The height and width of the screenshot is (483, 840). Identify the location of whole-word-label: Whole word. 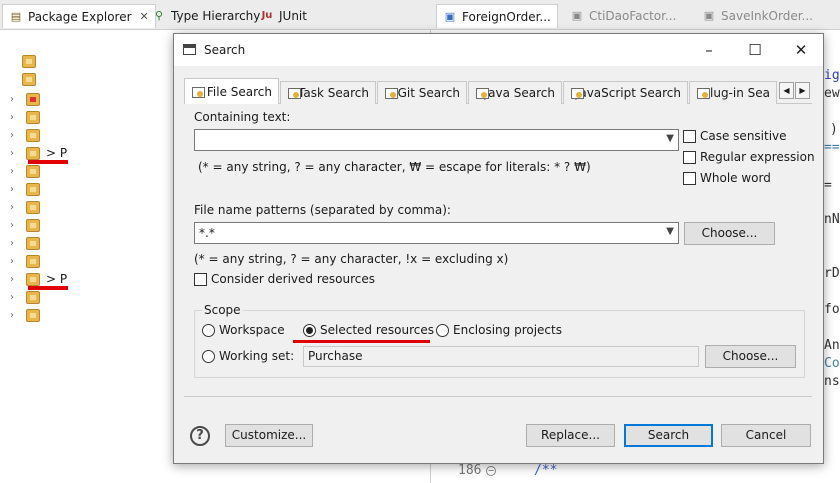
(735, 178).